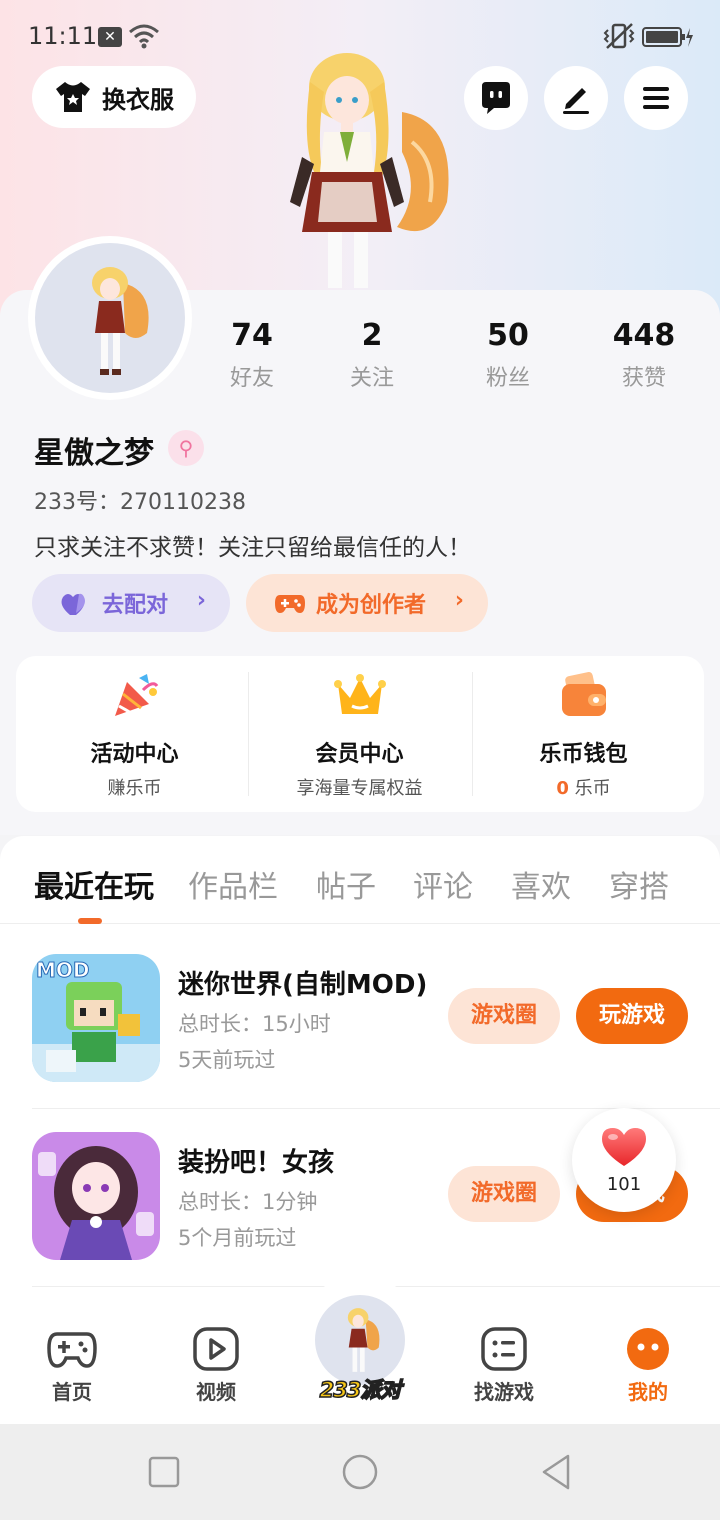 The height and width of the screenshot is (1520, 720). I want to click on nav-home: 首页, so click(72, 1363).